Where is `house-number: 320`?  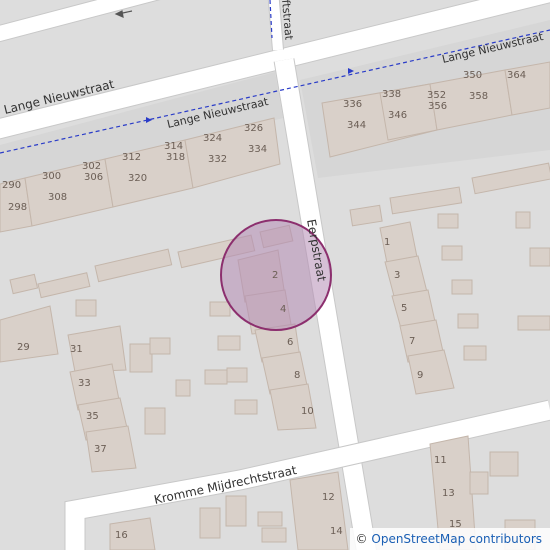
house-number: 320 is located at coordinates (137, 178).